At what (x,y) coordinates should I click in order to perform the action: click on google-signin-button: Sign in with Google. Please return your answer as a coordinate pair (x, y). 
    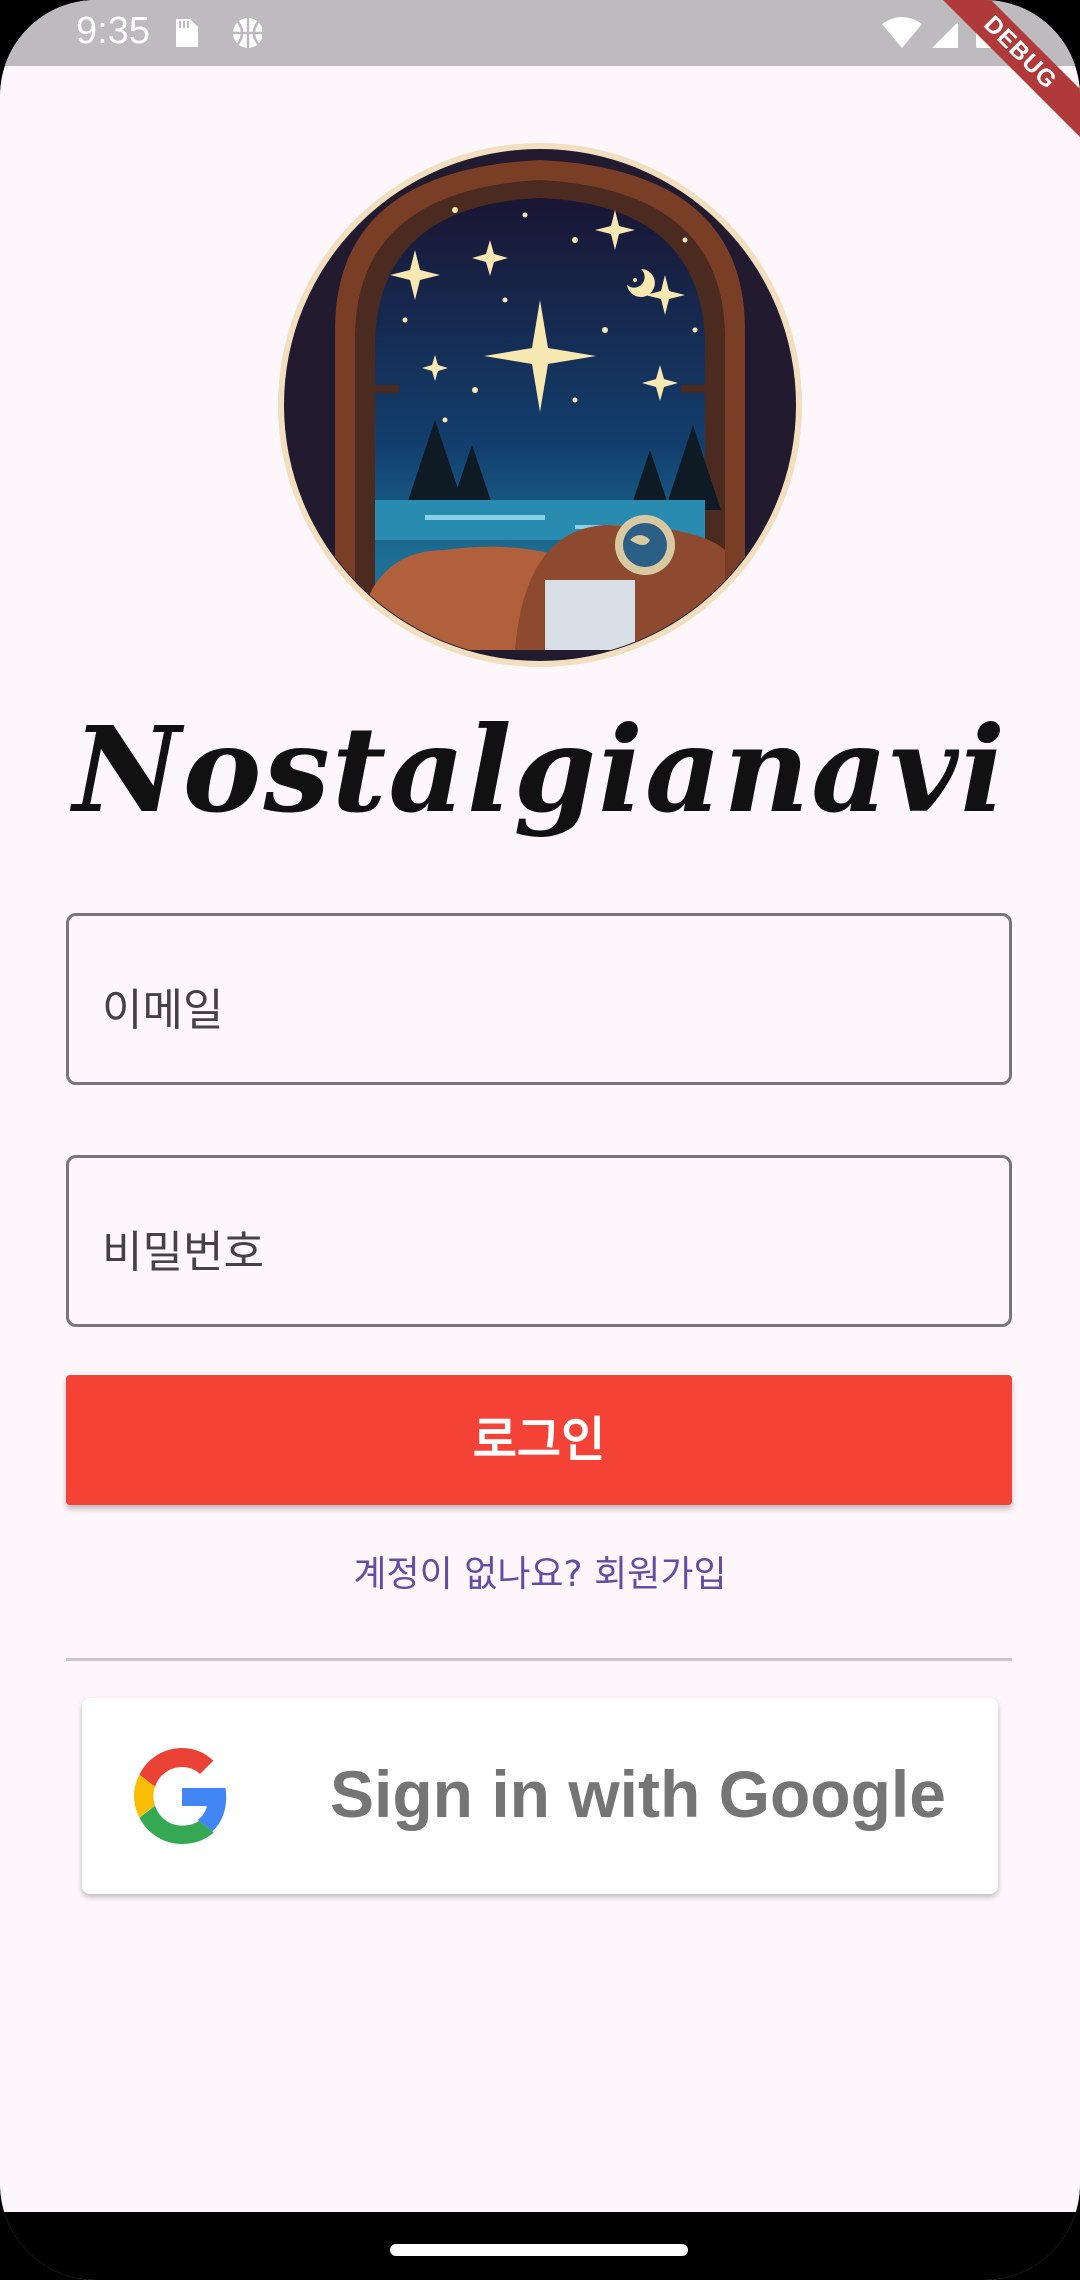
    Looking at the image, I should click on (540, 1796).